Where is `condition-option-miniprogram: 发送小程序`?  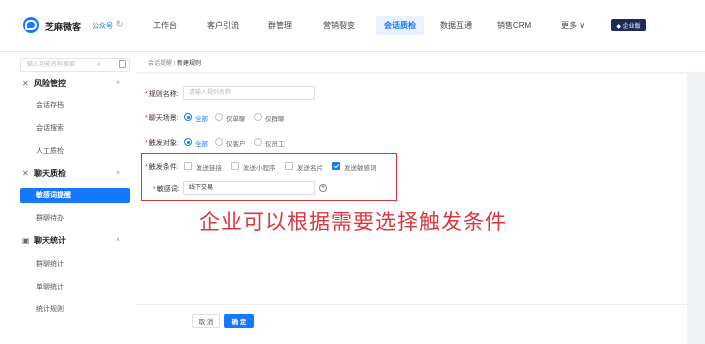 condition-option-miniprogram: 发送小程序 is located at coordinates (259, 167).